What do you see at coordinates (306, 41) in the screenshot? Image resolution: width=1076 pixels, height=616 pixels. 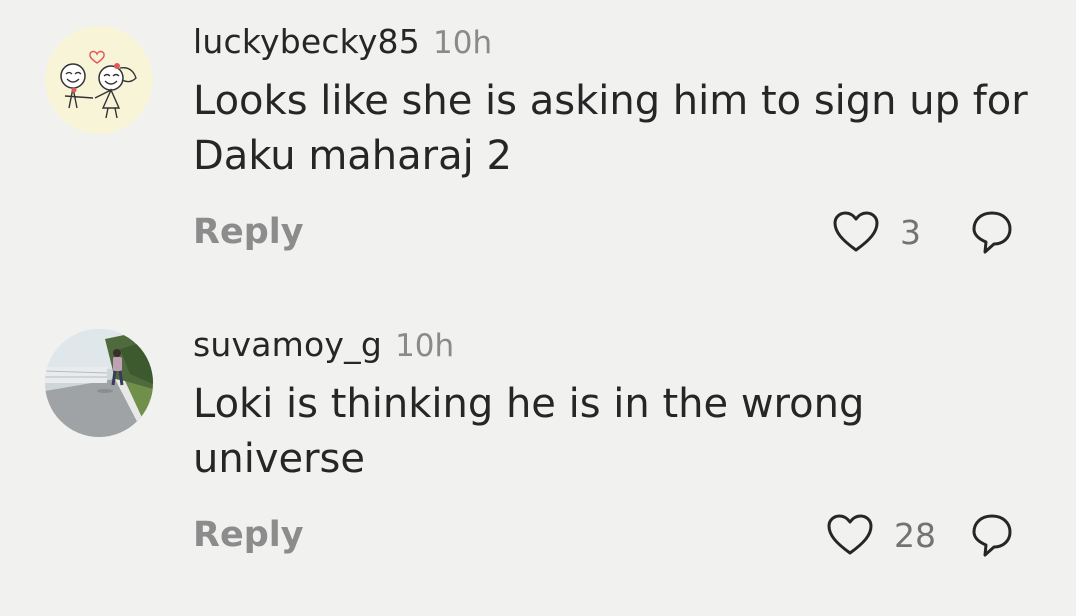 I see `username: luckybecky85` at bounding box center [306, 41].